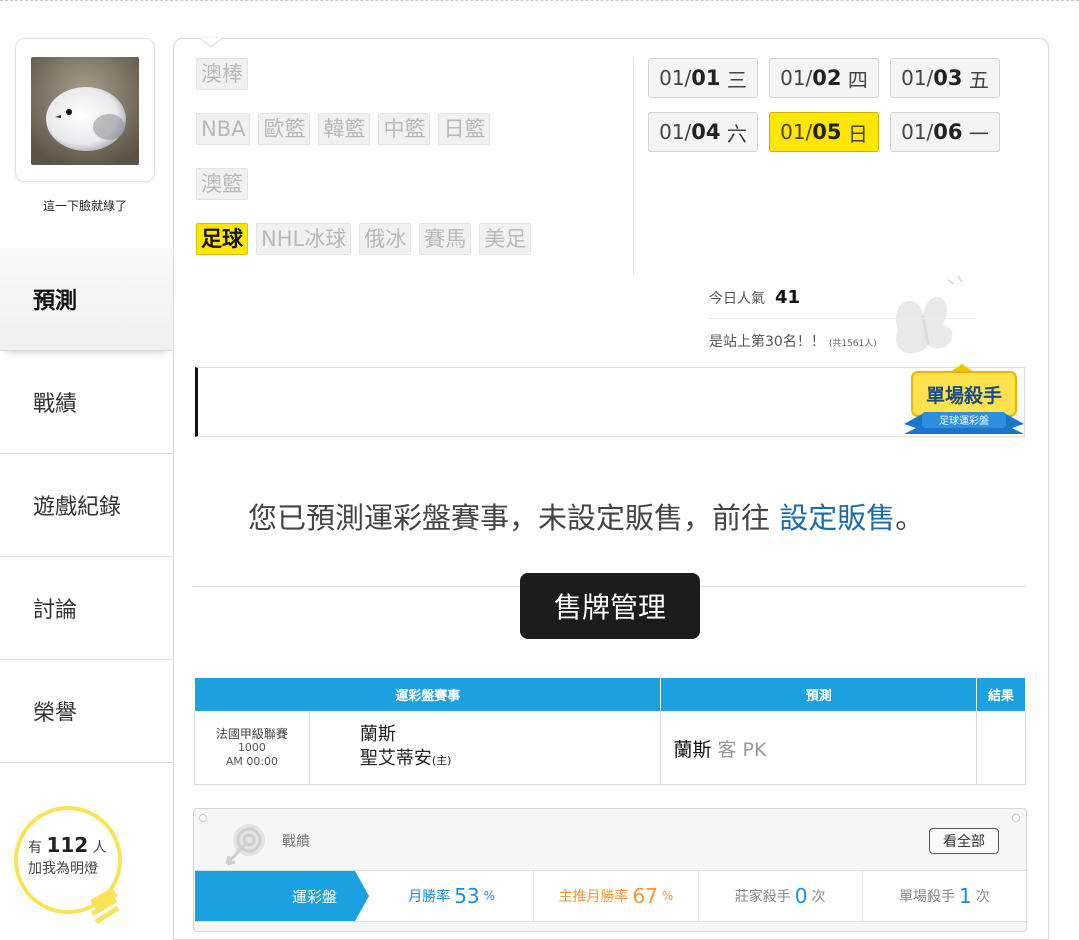  What do you see at coordinates (929, 314) in the screenshot?
I see `butterfly-icon` at bounding box center [929, 314].